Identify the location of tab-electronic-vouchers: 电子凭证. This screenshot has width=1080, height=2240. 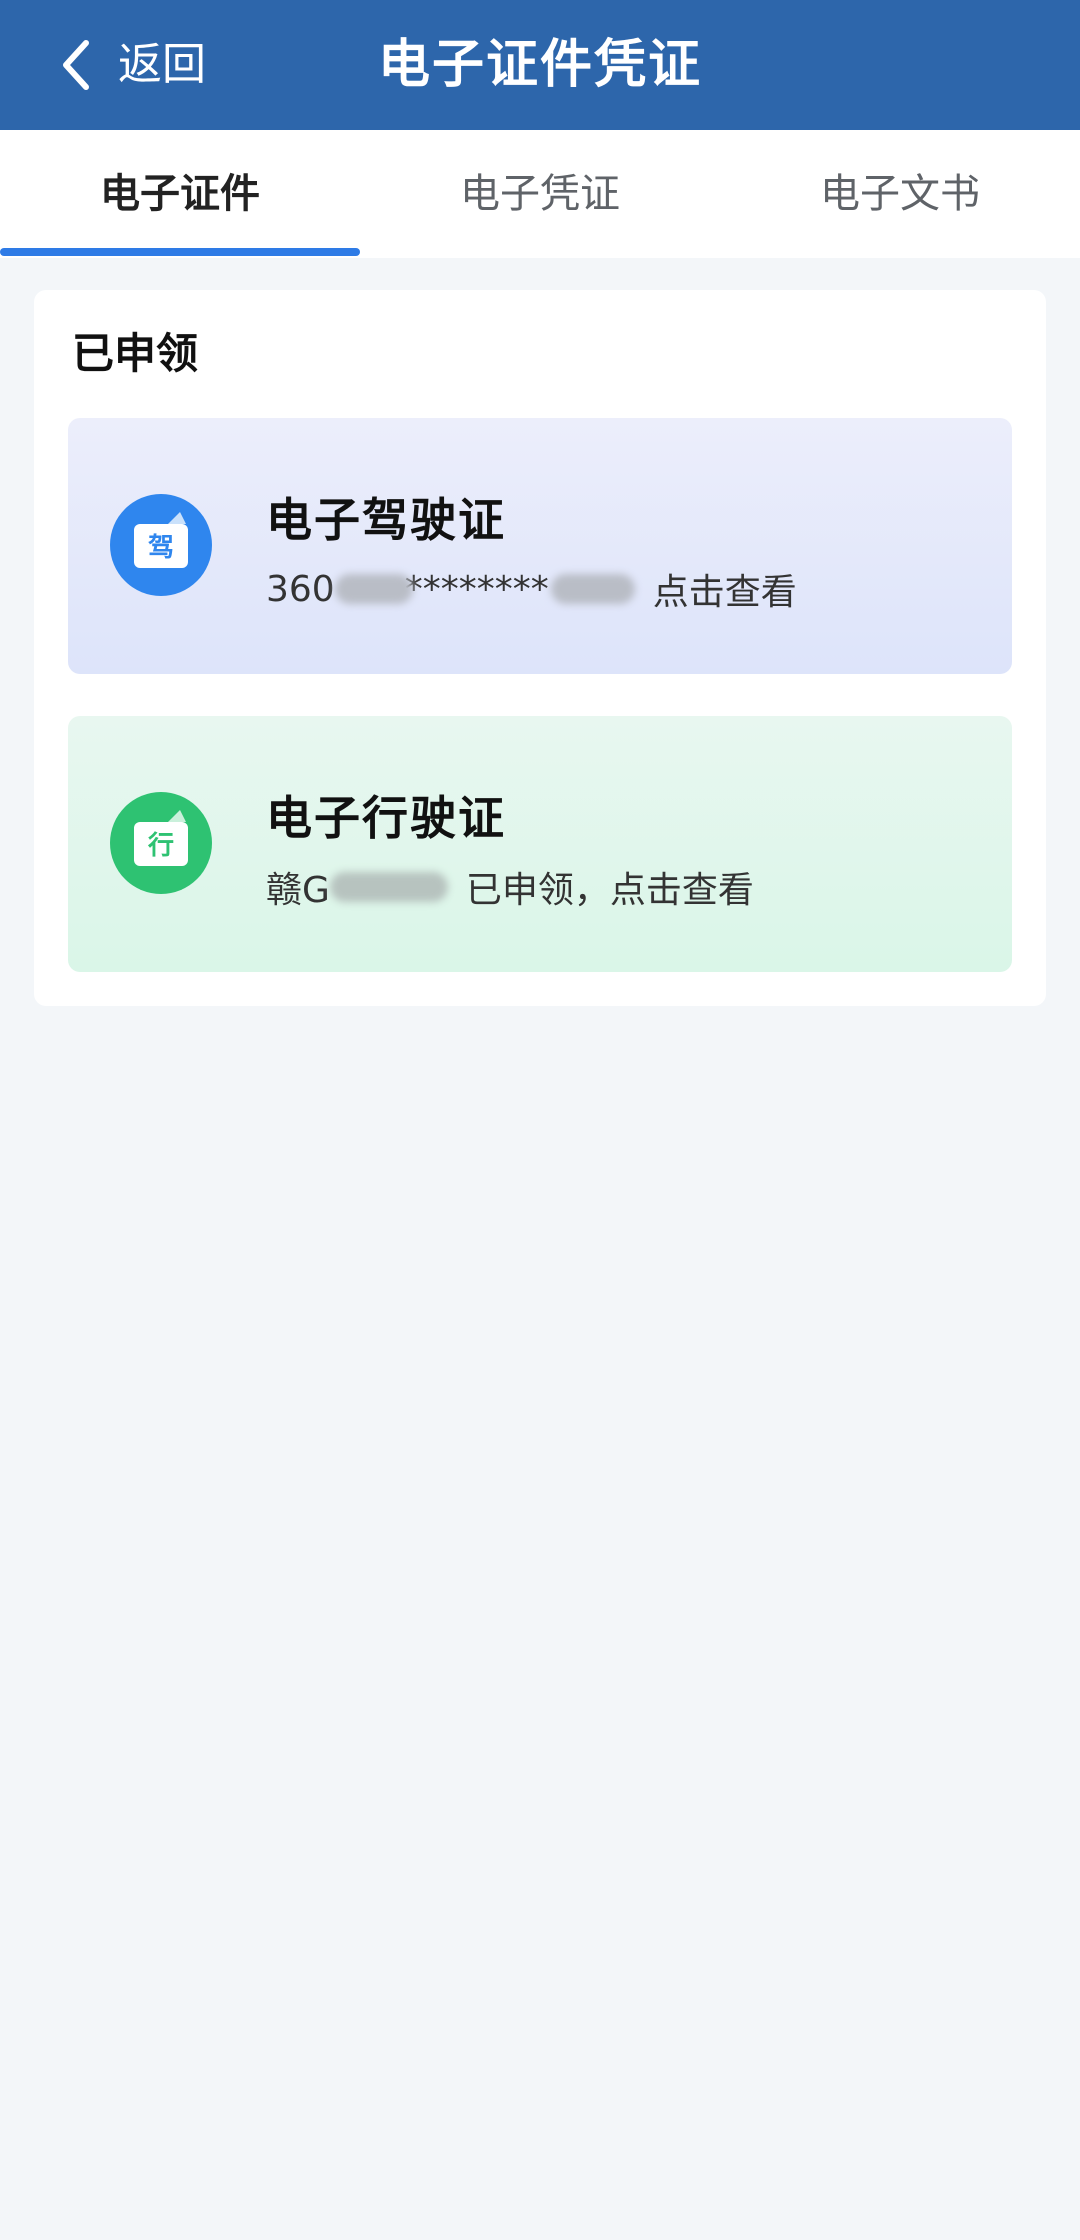
(540, 194).